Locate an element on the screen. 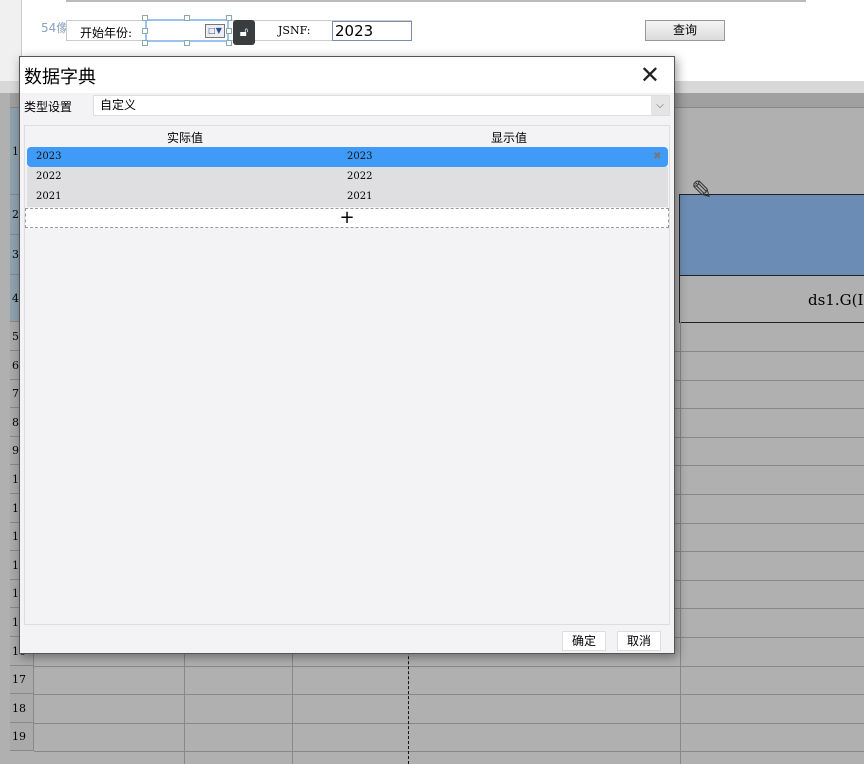 This screenshot has width=864, height=764. ok-button: 确定 is located at coordinates (584, 641).